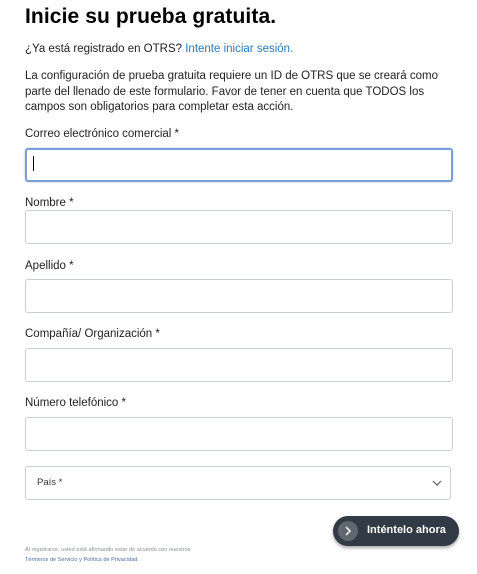 Image resolution: width=477 pixels, height=574 pixels. What do you see at coordinates (49, 203) in the screenshot?
I see `first-name-label: Nombre *` at bounding box center [49, 203].